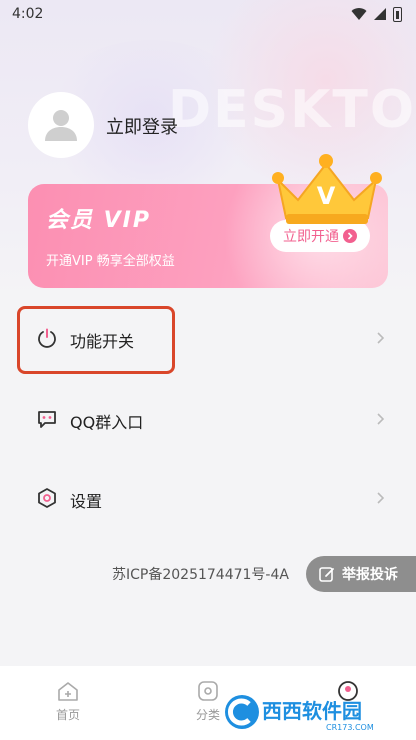  I want to click on report-button: 举报投诉, so click(361, 574).